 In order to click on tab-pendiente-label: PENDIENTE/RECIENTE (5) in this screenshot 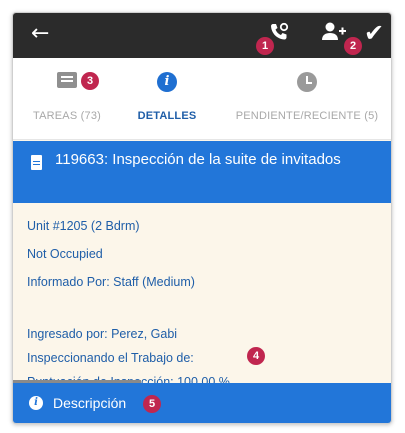, I will do `click(307, 116)`.